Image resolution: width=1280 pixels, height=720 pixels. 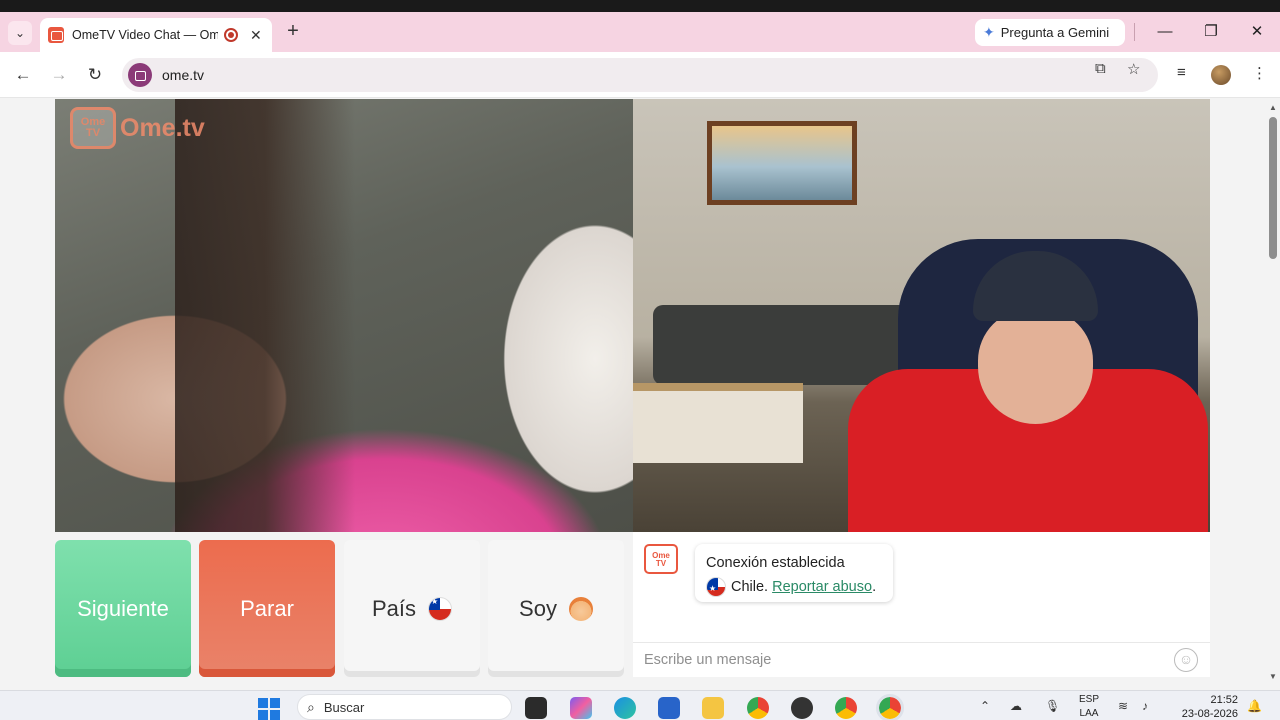 I want to click on scroll-thumb, so click(x=1273, y=188).